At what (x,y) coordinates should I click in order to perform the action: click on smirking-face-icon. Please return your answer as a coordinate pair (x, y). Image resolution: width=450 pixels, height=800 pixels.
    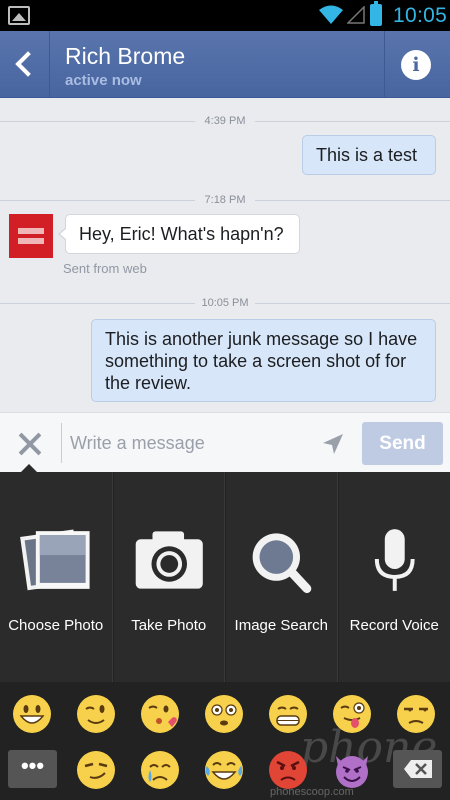
    Looking at the image, I should click on (96, 770).